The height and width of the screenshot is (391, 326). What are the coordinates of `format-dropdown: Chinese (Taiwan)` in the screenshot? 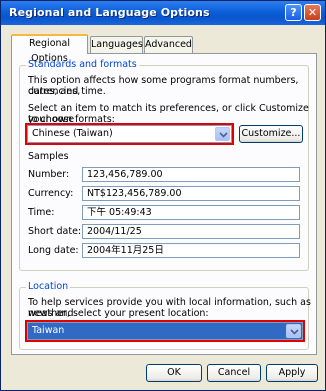 It's located at (129, 134).